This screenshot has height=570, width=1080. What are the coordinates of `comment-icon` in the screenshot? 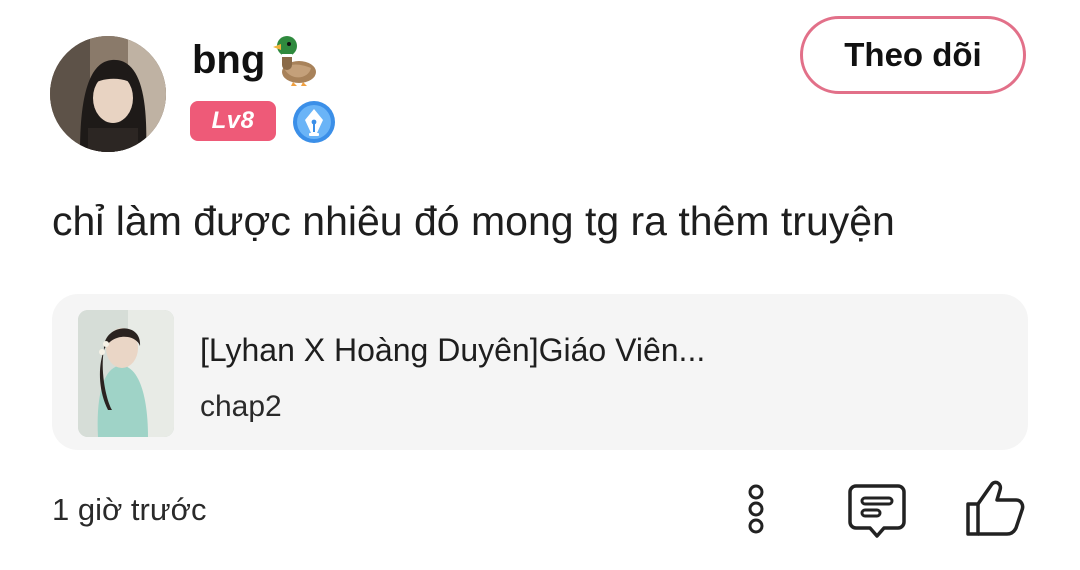 It's located at (877, 511).